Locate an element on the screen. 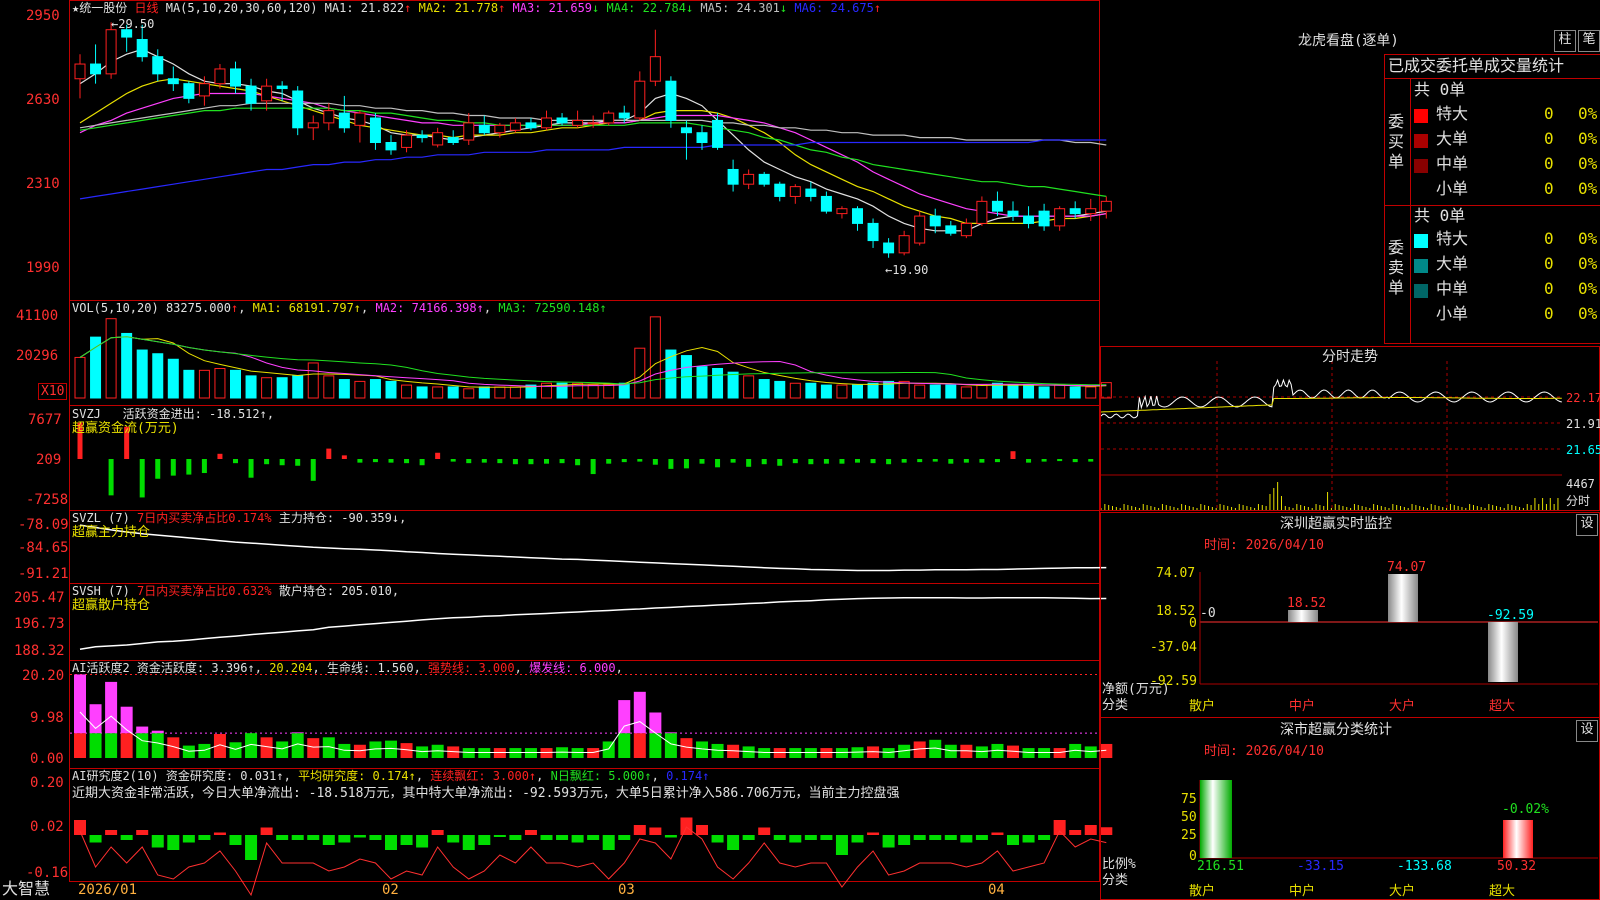 The height and width of the screenshot is (900, 1600). sell-row-name-4: 小单 is located at coordinates (1452, 313).